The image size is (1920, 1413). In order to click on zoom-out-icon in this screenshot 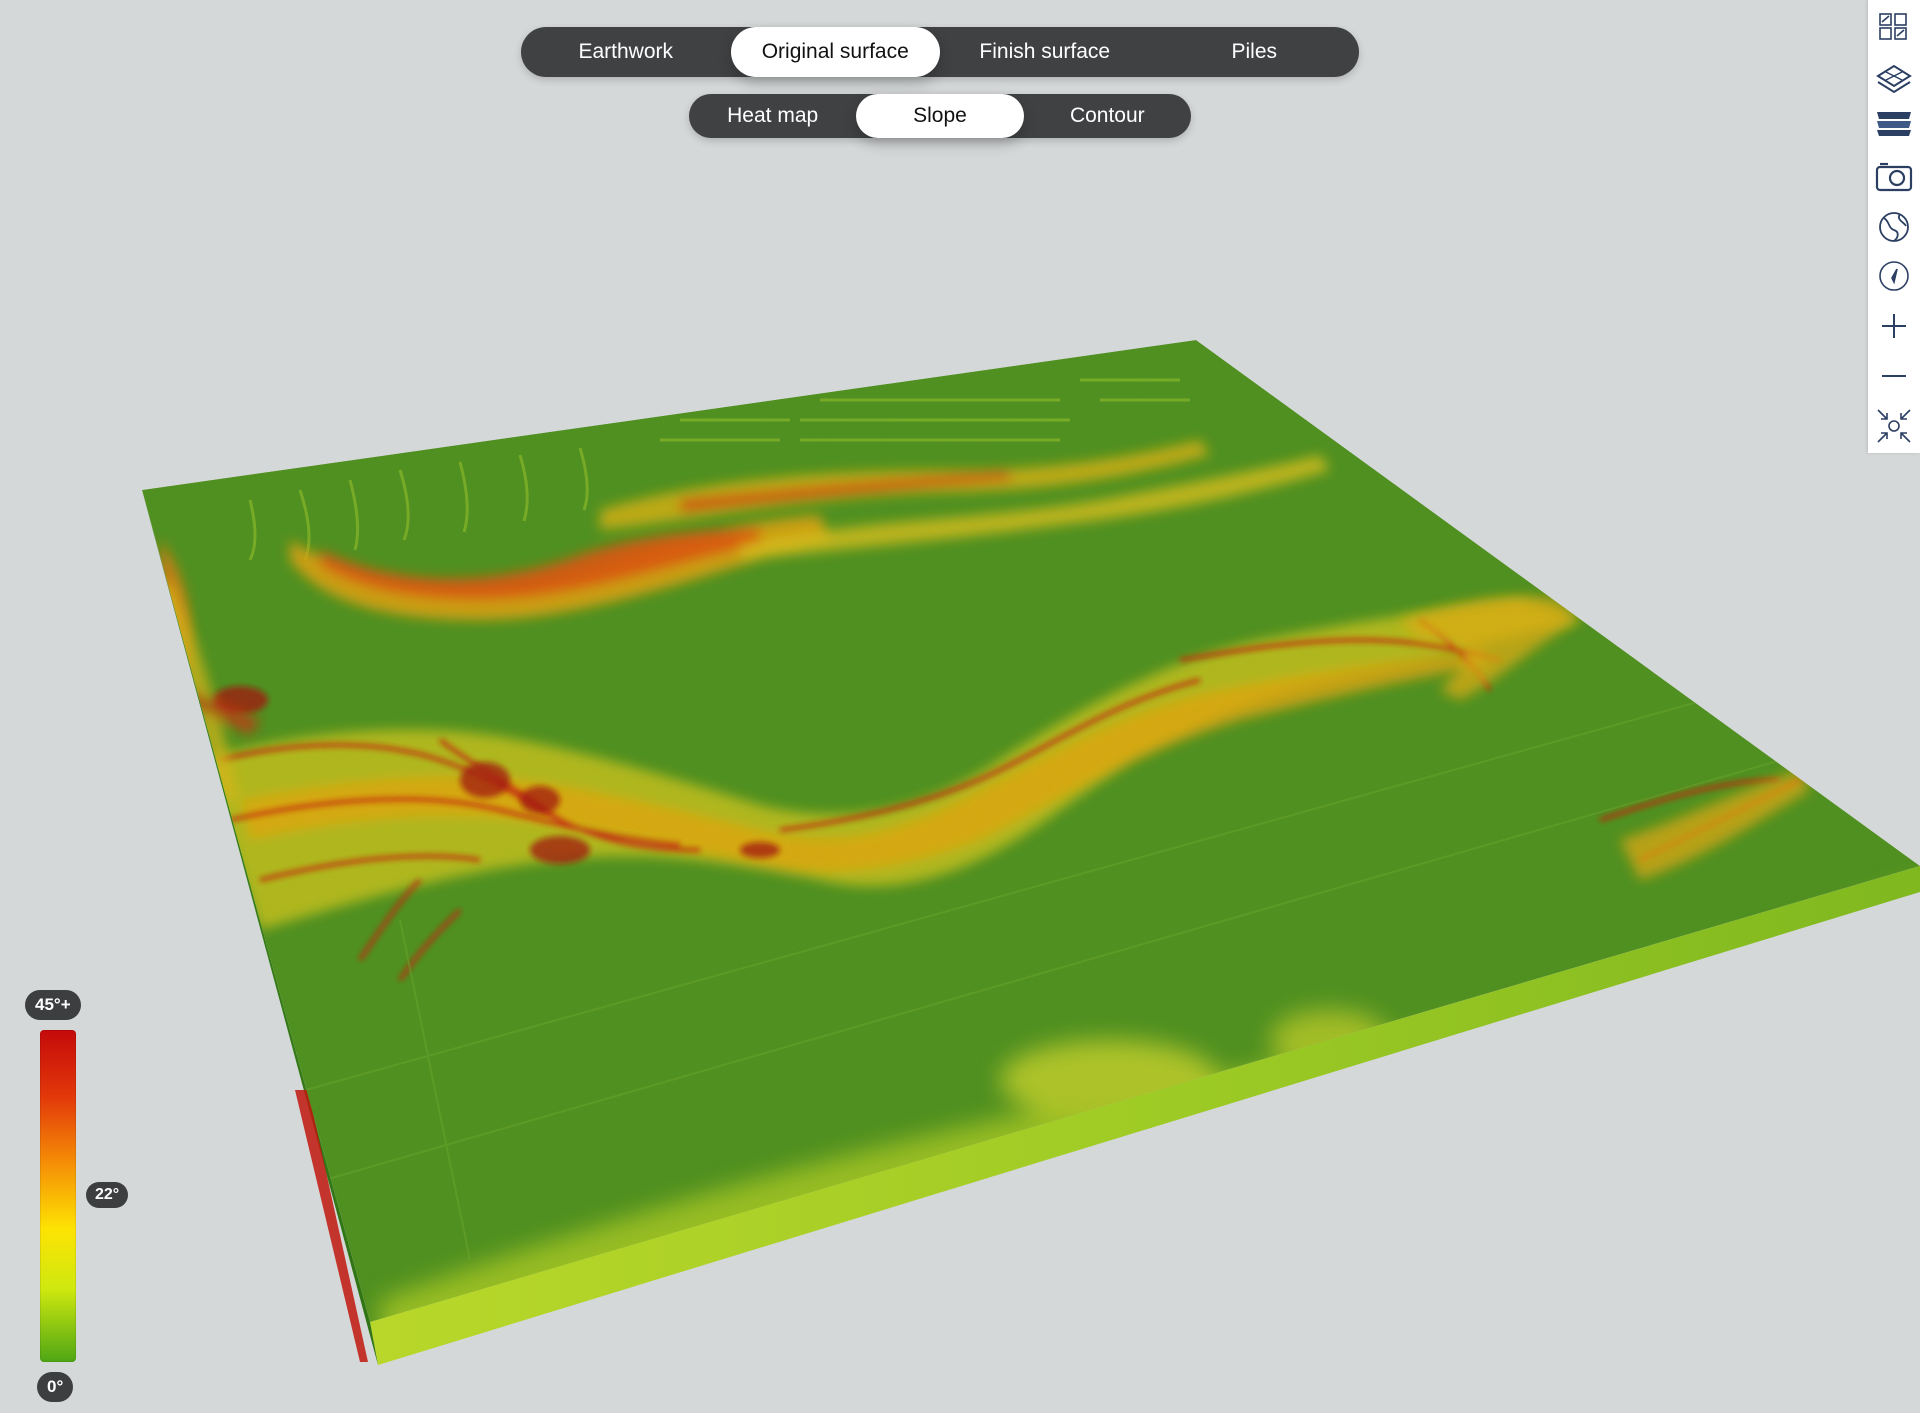, I will do `click(1894, 376)`.